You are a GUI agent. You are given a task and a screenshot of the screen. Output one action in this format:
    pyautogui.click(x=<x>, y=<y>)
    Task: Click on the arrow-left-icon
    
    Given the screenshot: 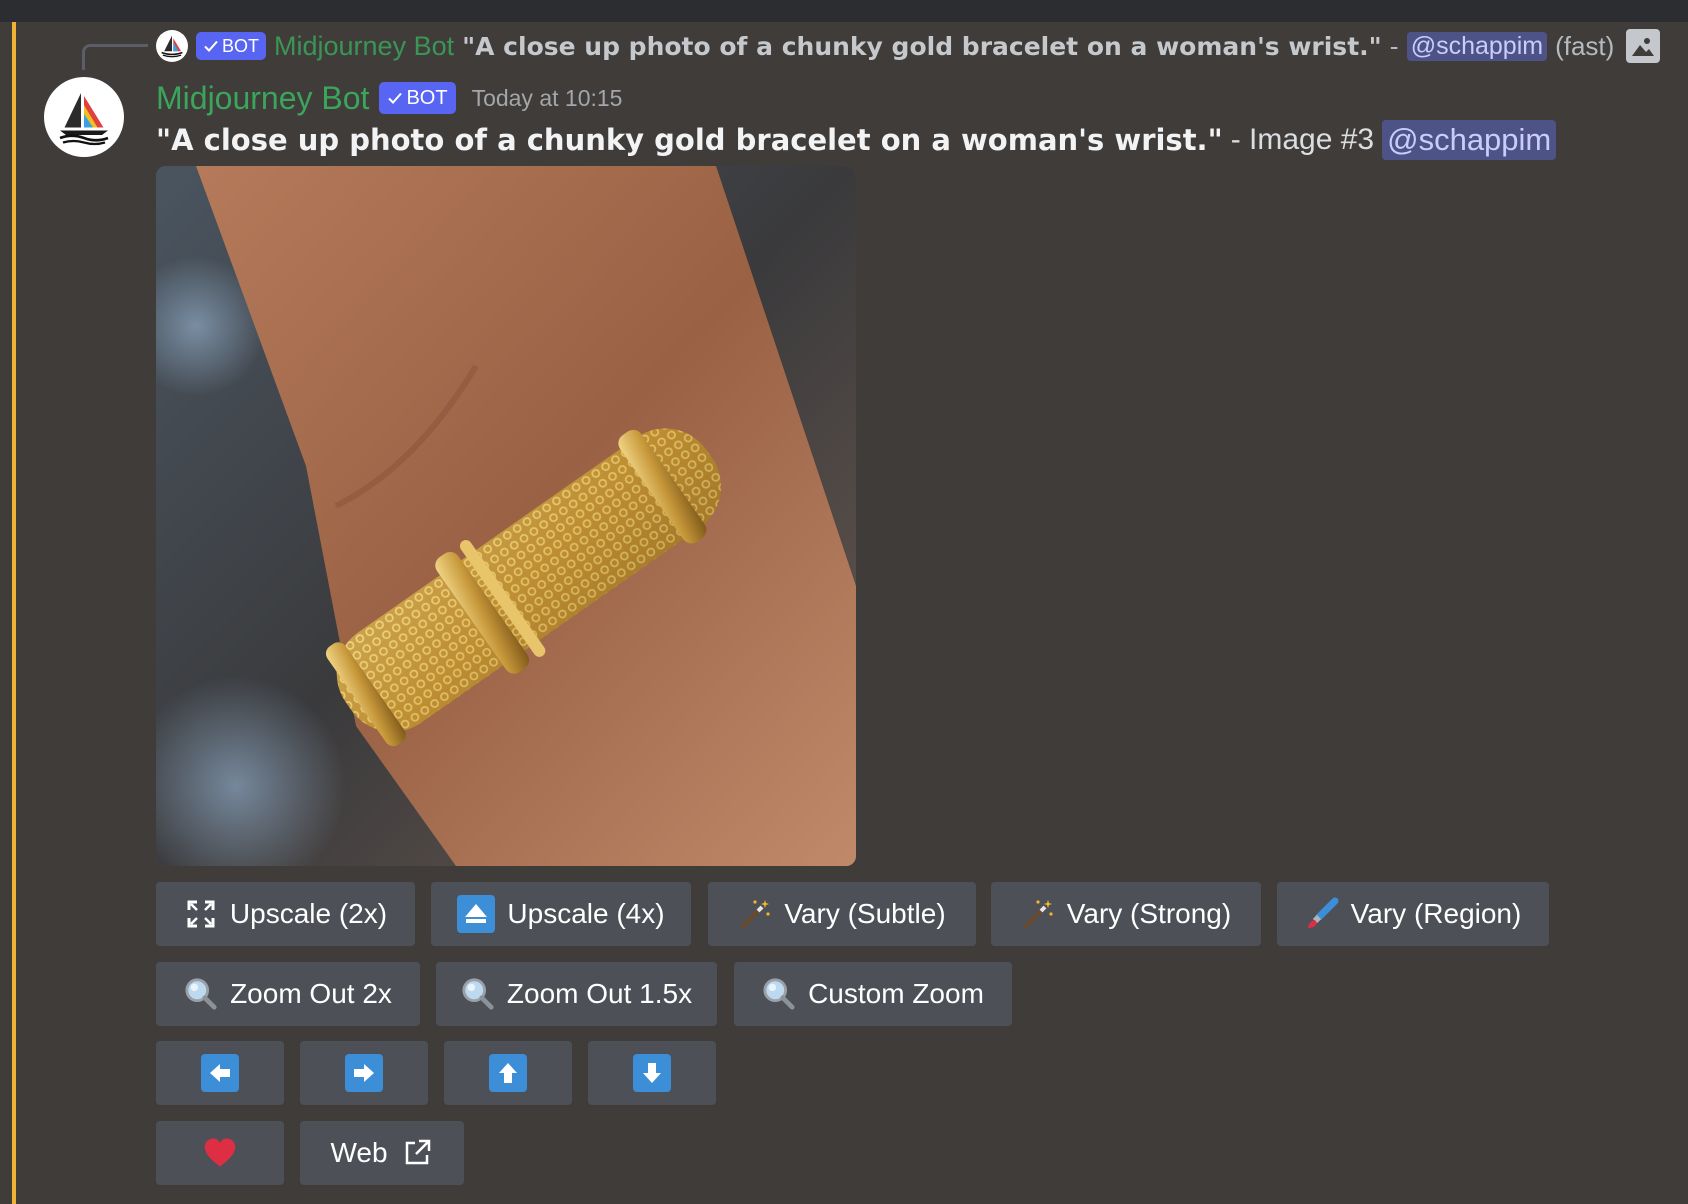 What is the action you would take?
    pyautogui.click(x=220, y=1073)
    